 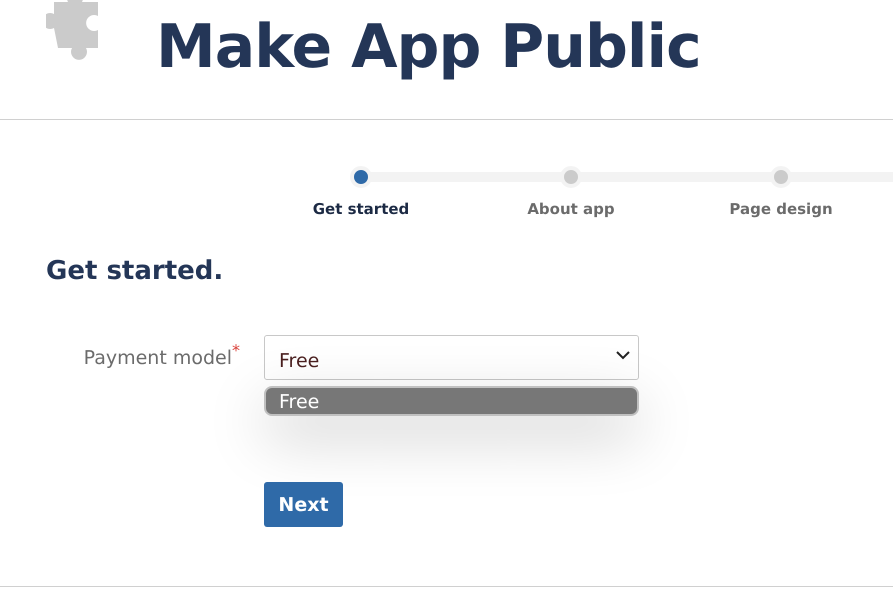 What do you see at coordinates (571, 209) in the screenshot?
I see `step-label: About app` at bounding box center [571, 209].